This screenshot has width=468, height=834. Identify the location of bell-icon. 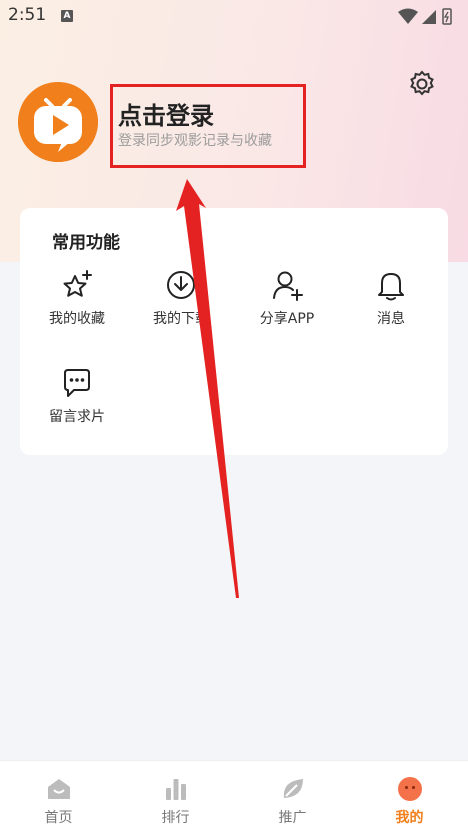
(391, 287).